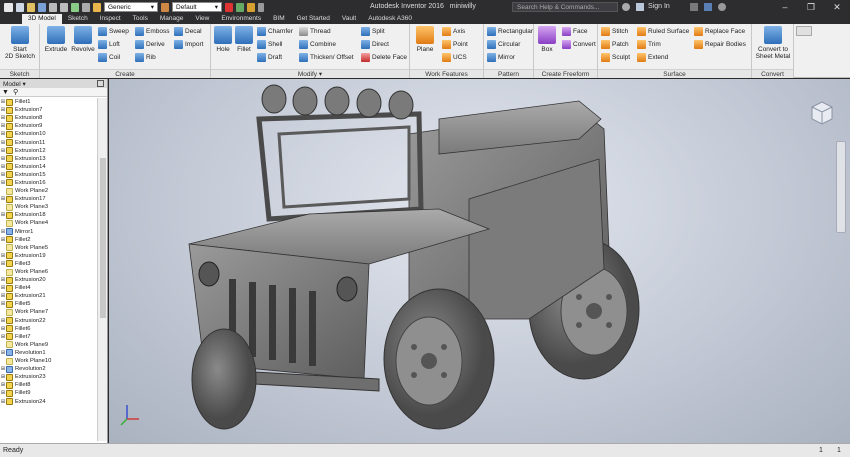 The width and height of the screenshot is (850, 457). What do you see at coordinates (720, 44) in the screenshot?
I see `repair-bodies-button: Repair Bodies` at bounding box center [720, 44].